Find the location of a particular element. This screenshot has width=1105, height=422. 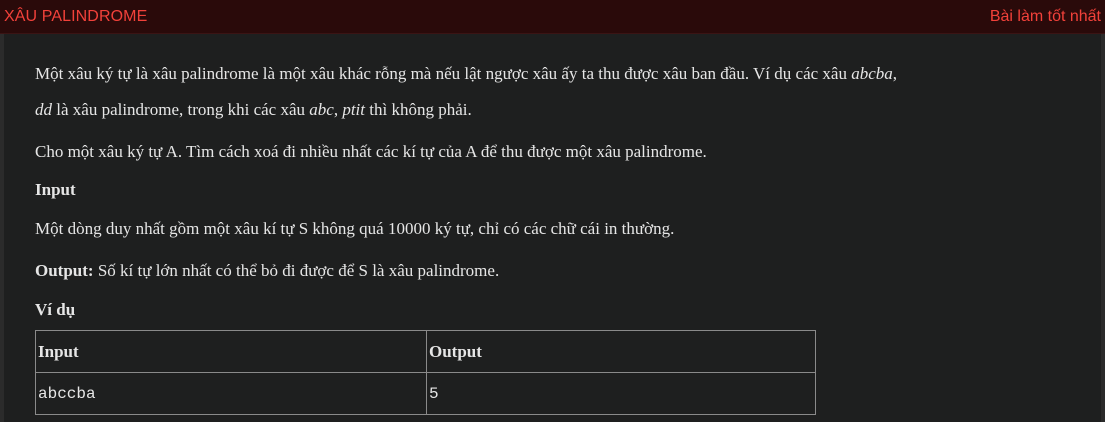

header-bar: XÂU PALINDROME Bài làm tốt nhất is located at coordinates (552, 17).